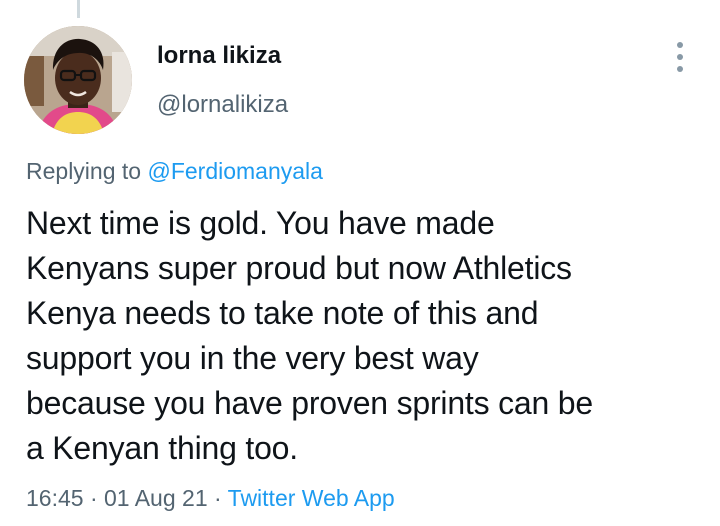 This screenshot has height=526, width=720. I want to click on thread-connector-line, so click(78, 9).